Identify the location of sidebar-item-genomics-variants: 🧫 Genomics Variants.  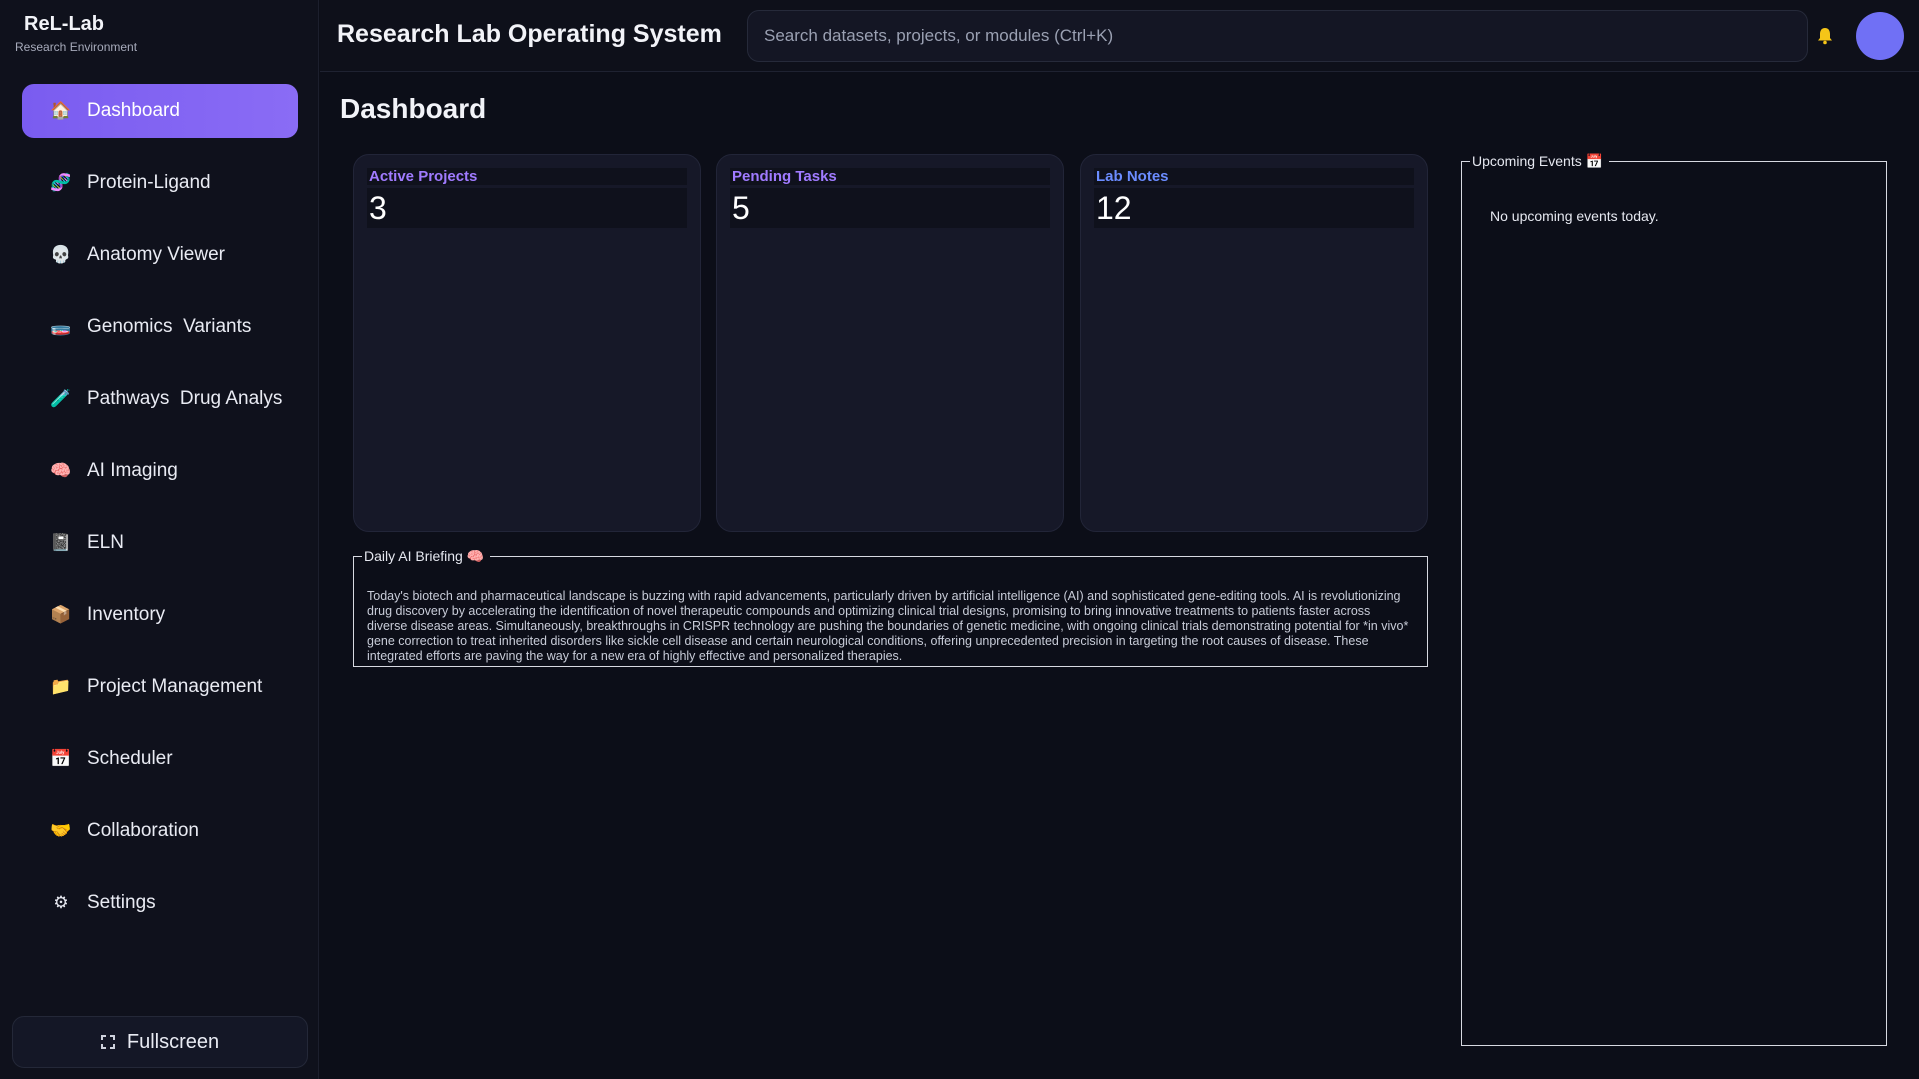
(160, 327).